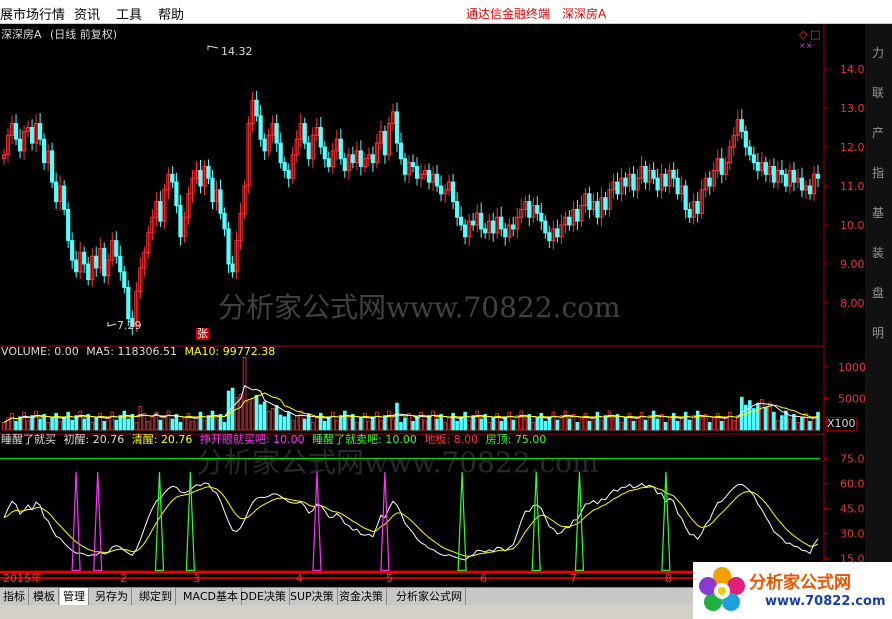 The width and height of the screenshot is (892, 619). I want to click on tab-macd-basic: MACD基本, so click(211, 597).